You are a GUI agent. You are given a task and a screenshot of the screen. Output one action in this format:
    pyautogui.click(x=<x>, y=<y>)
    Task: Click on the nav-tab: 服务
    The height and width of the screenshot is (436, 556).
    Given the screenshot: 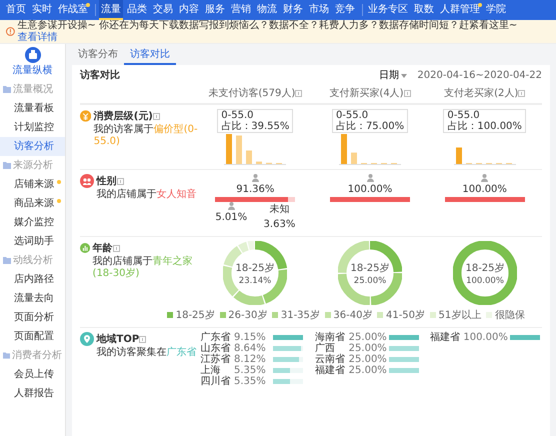 What is the action you would take?
    pyautogui.click(x=215, y=10)
    